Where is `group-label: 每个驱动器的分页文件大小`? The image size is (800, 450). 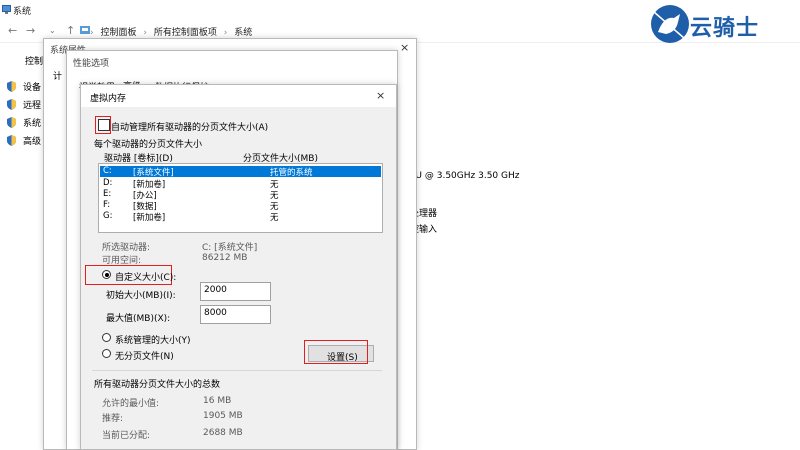
group-label: 每个驱动器的分页文件大小 is located at coordinates (148, 145).